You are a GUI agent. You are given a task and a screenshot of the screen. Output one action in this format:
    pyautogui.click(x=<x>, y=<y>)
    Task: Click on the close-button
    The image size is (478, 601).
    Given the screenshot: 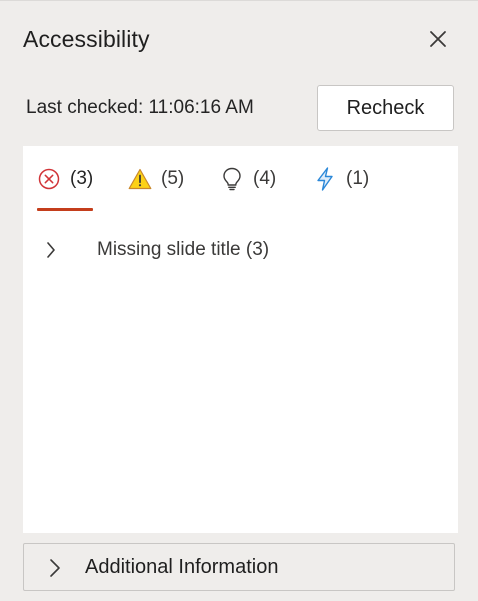 What is the action you would take?
    pyautogui.click(x=438, y=39)
    